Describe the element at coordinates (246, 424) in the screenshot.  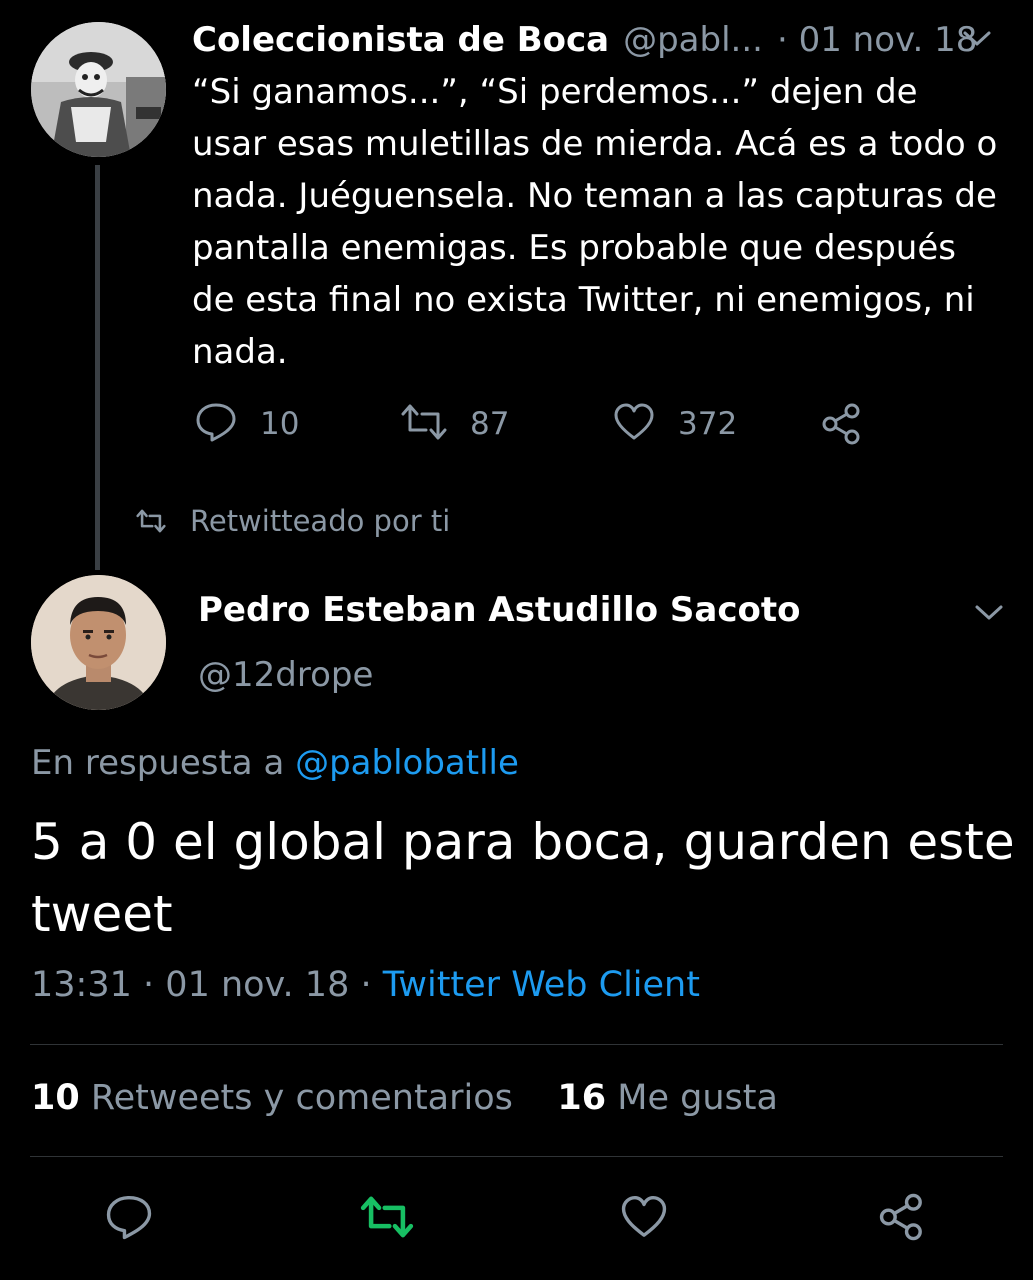
I see `parent-reply-button: 10` at that location.